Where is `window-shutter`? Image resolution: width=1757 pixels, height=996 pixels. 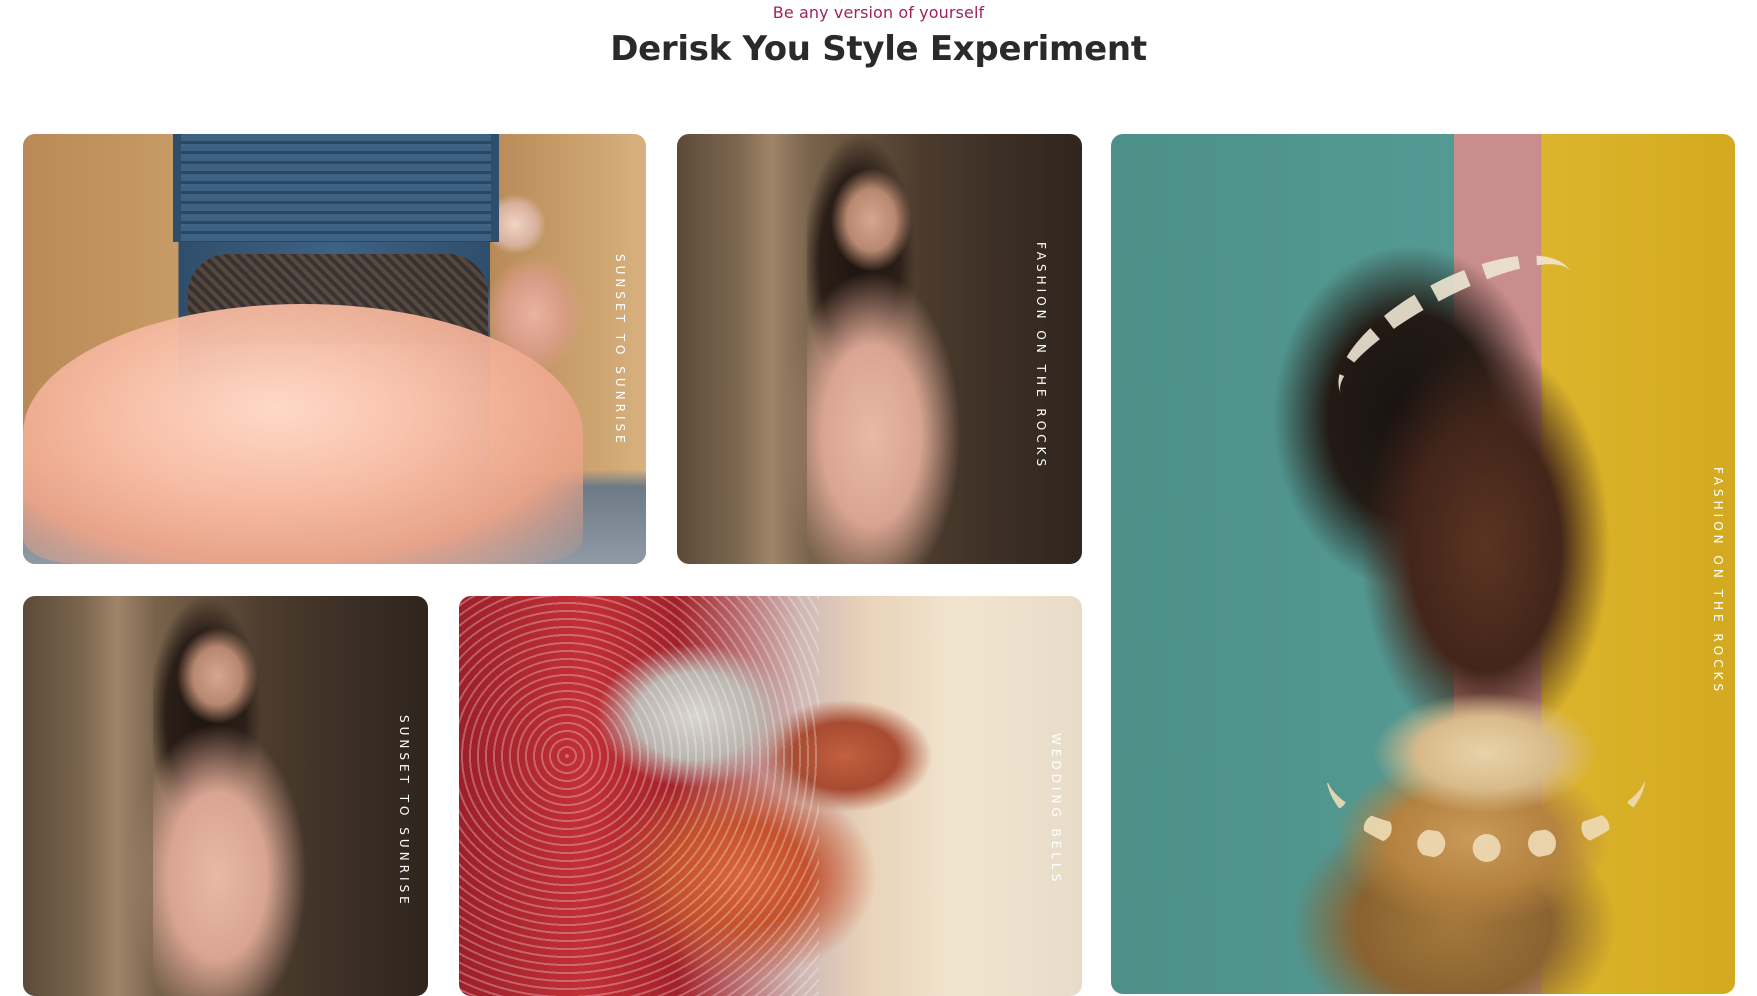
window-shutter is located at coordinates (336, 188).